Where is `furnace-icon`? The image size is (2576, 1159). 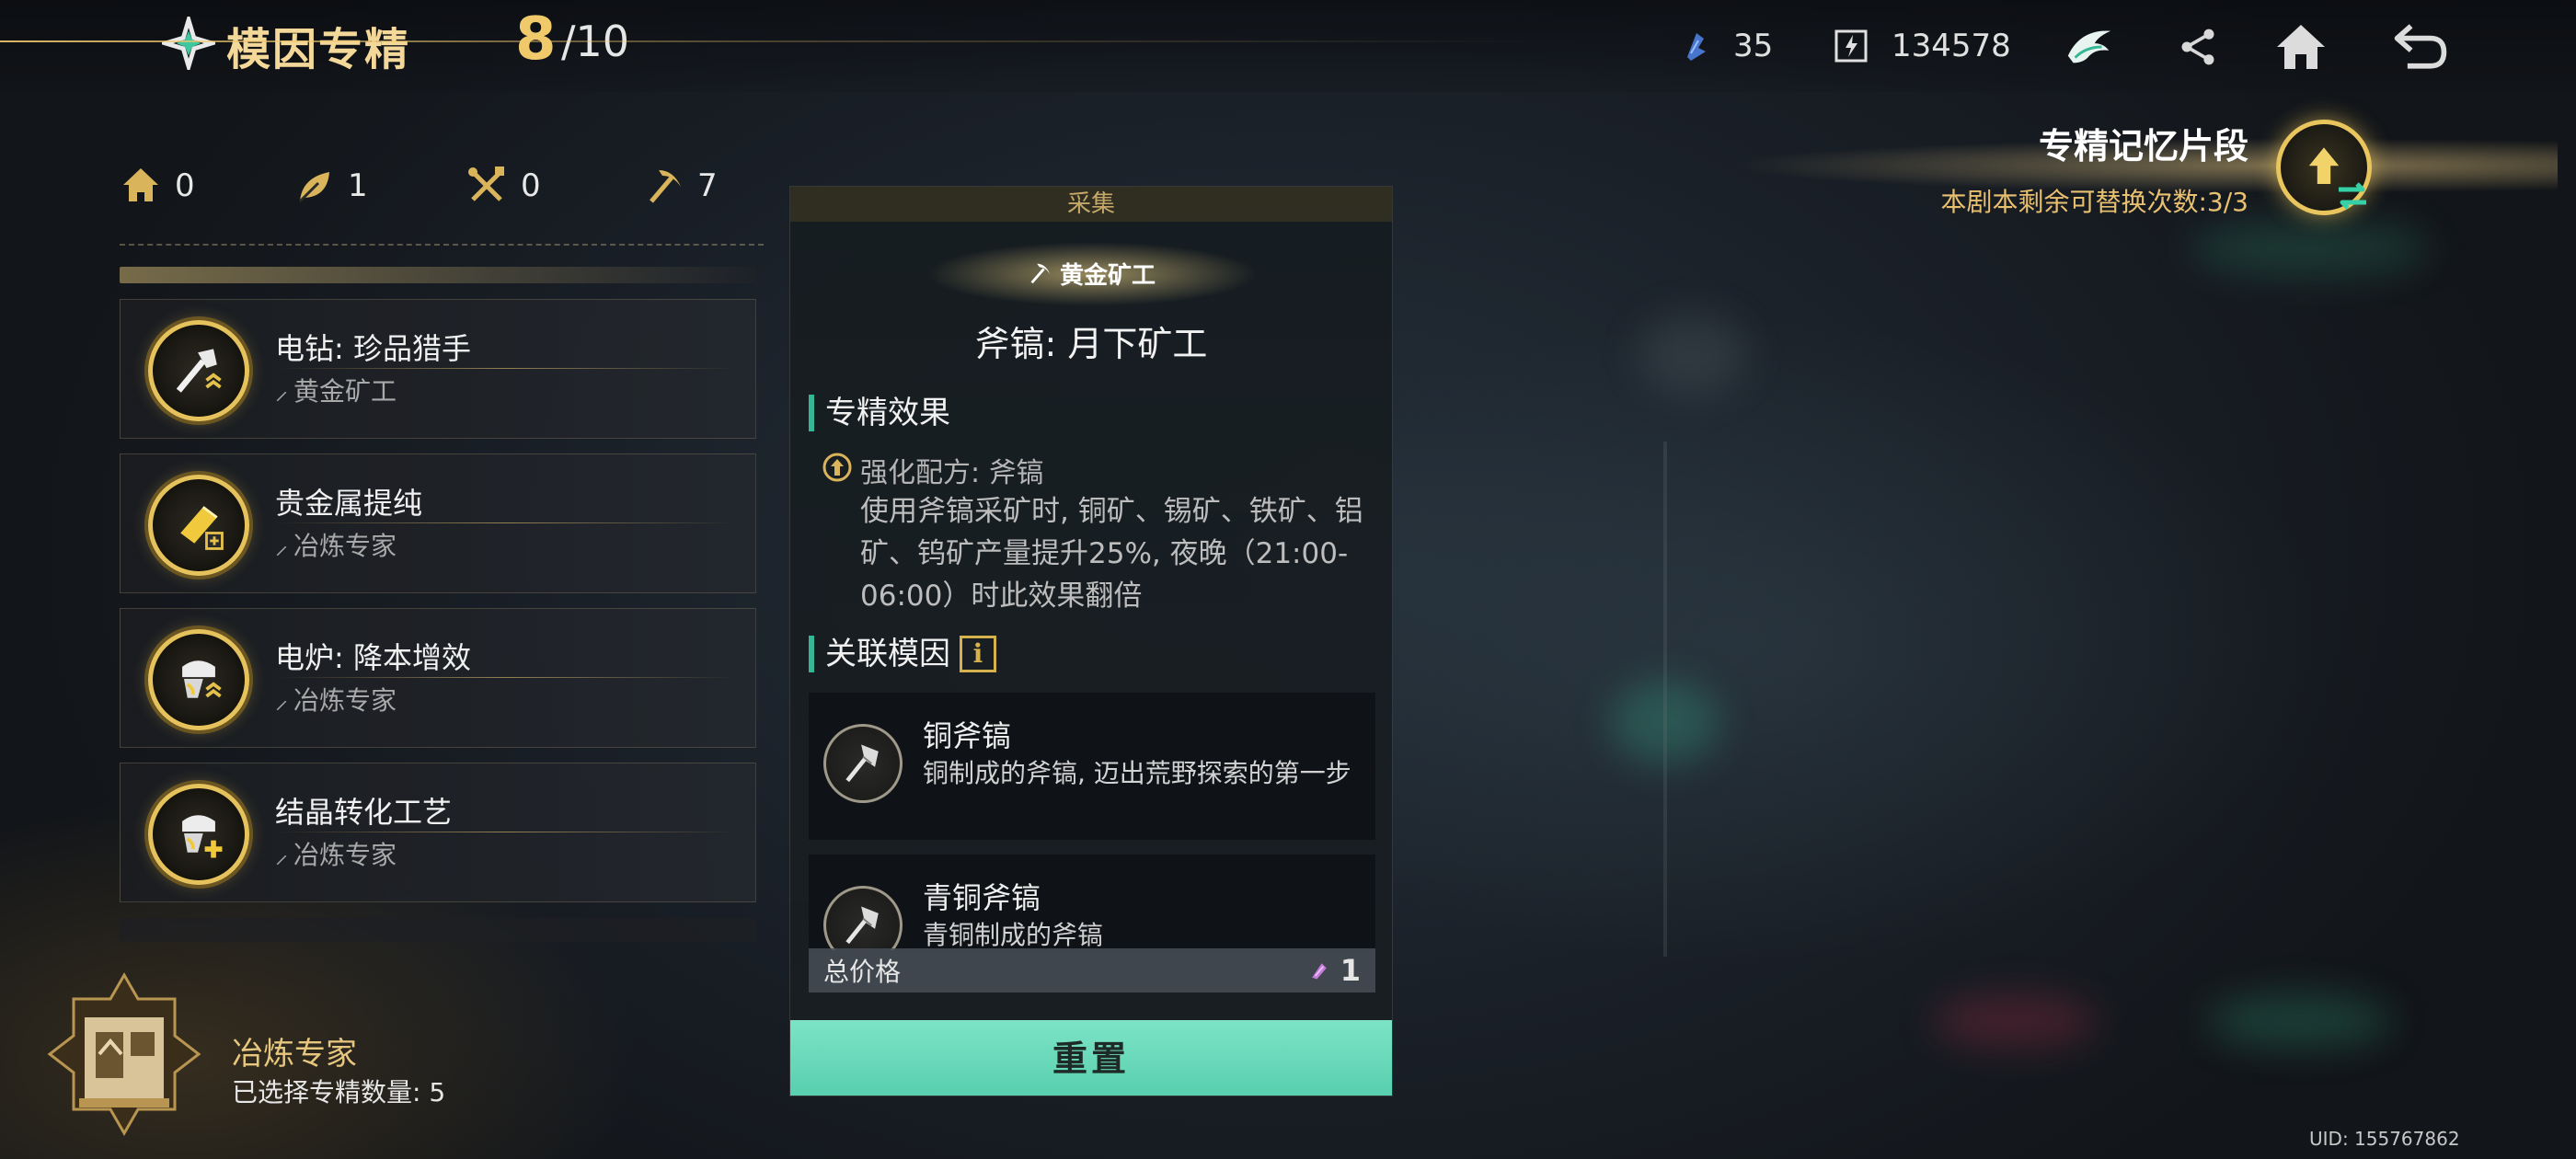 furnace-icon is located at coordinates (198, 679).